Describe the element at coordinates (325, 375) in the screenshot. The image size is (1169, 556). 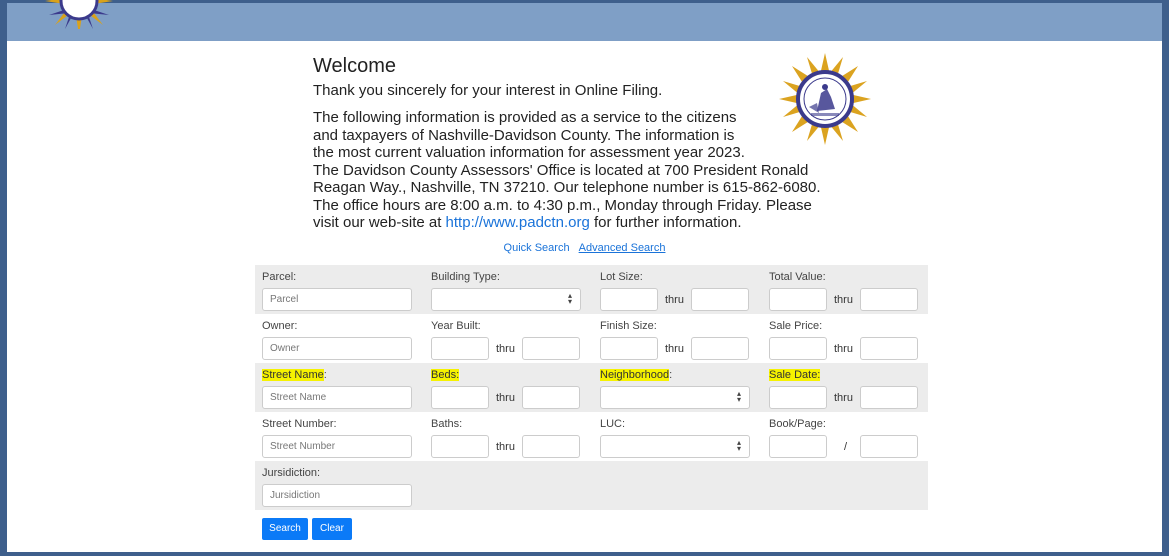
I see `street-name-label-colon: :` at that location.